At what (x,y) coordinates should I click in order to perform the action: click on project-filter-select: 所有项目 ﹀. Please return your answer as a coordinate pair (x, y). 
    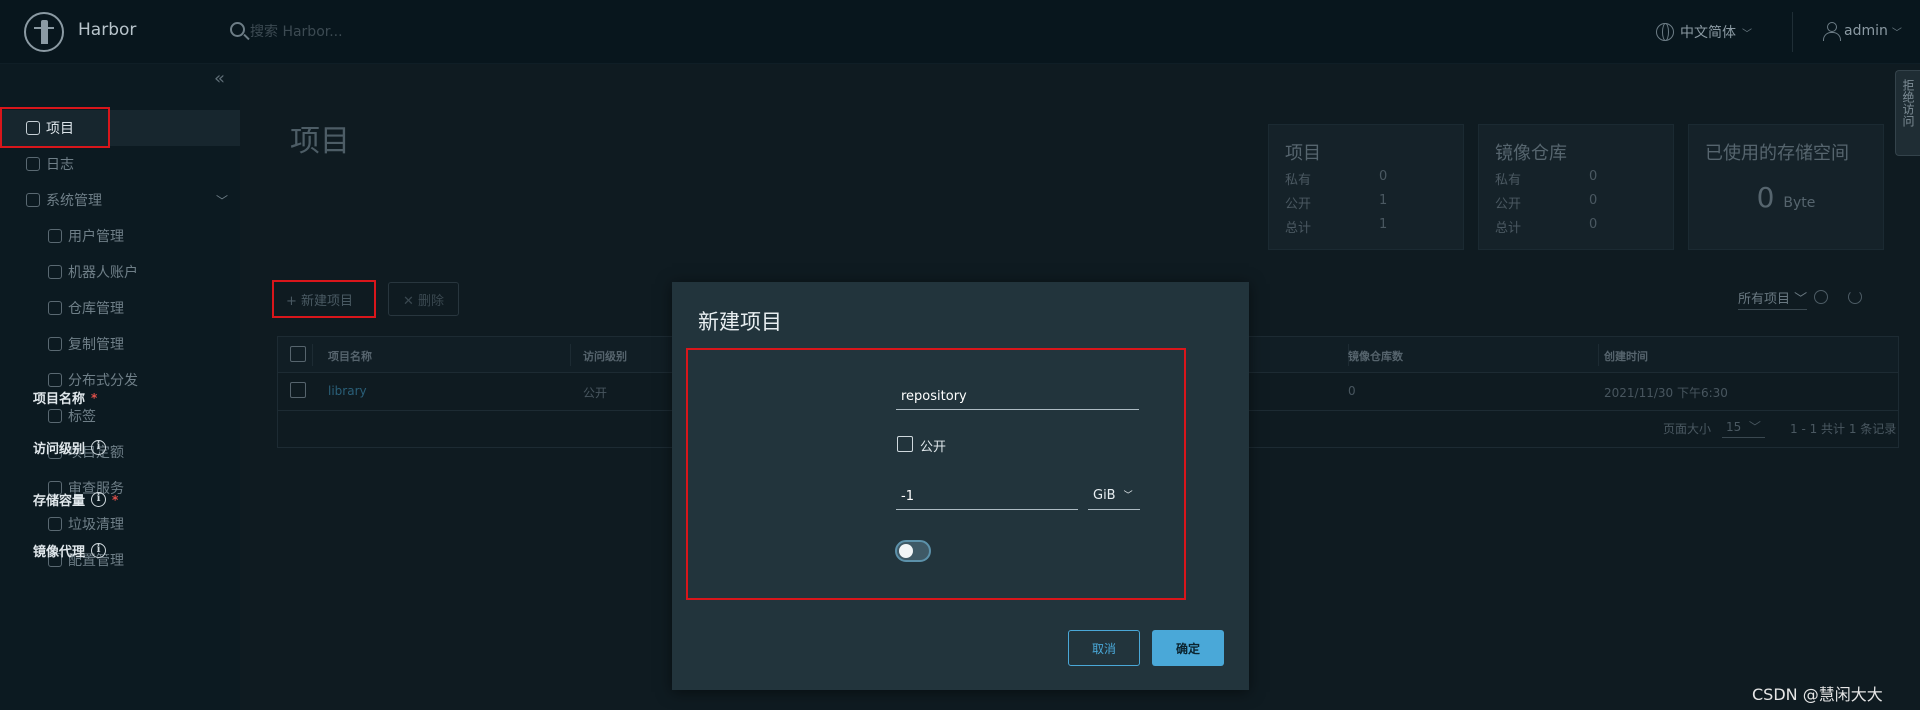
    Looking at the image, I should click on (1773, 299).